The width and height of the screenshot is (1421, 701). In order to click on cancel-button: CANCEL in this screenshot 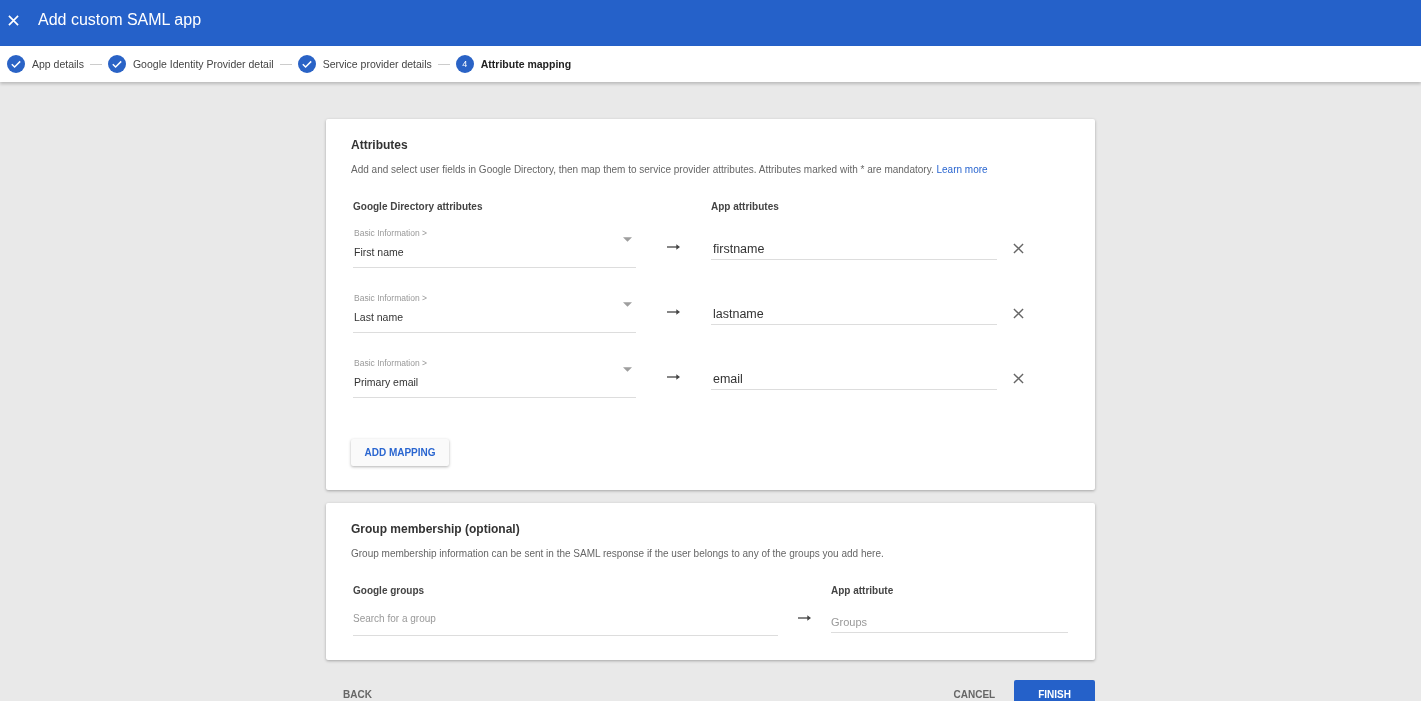, I will do `click(974, 690)`.